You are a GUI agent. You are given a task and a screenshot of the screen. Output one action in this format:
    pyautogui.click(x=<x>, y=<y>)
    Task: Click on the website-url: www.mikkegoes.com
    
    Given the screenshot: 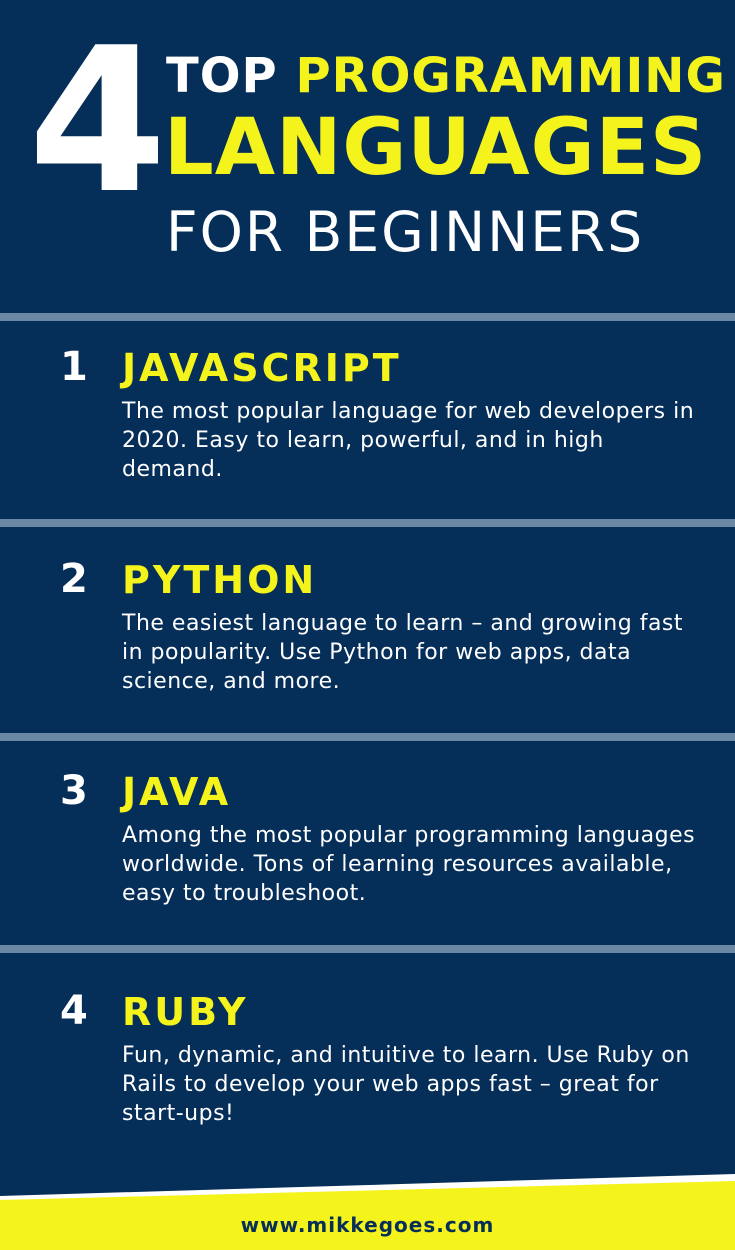 What is the action you would take?
    pyautogui.click(x=367, y=1225)
    